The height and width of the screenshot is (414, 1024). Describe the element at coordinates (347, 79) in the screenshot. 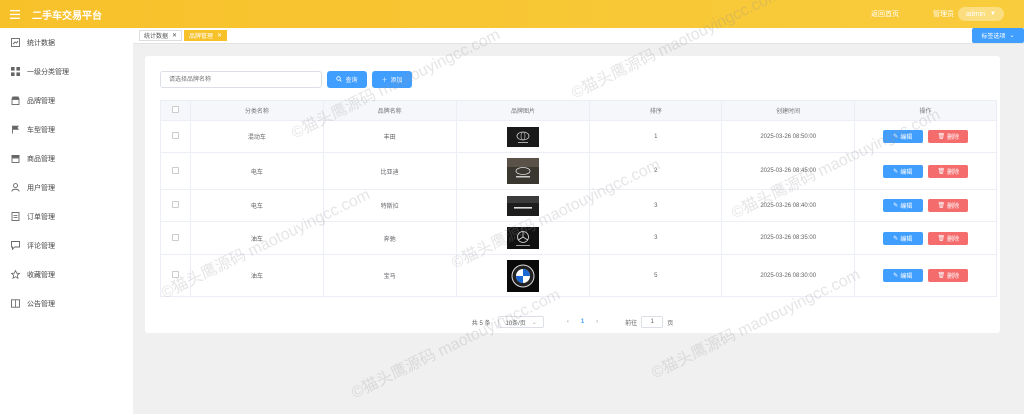

I see `query-button: 查询` at that location.